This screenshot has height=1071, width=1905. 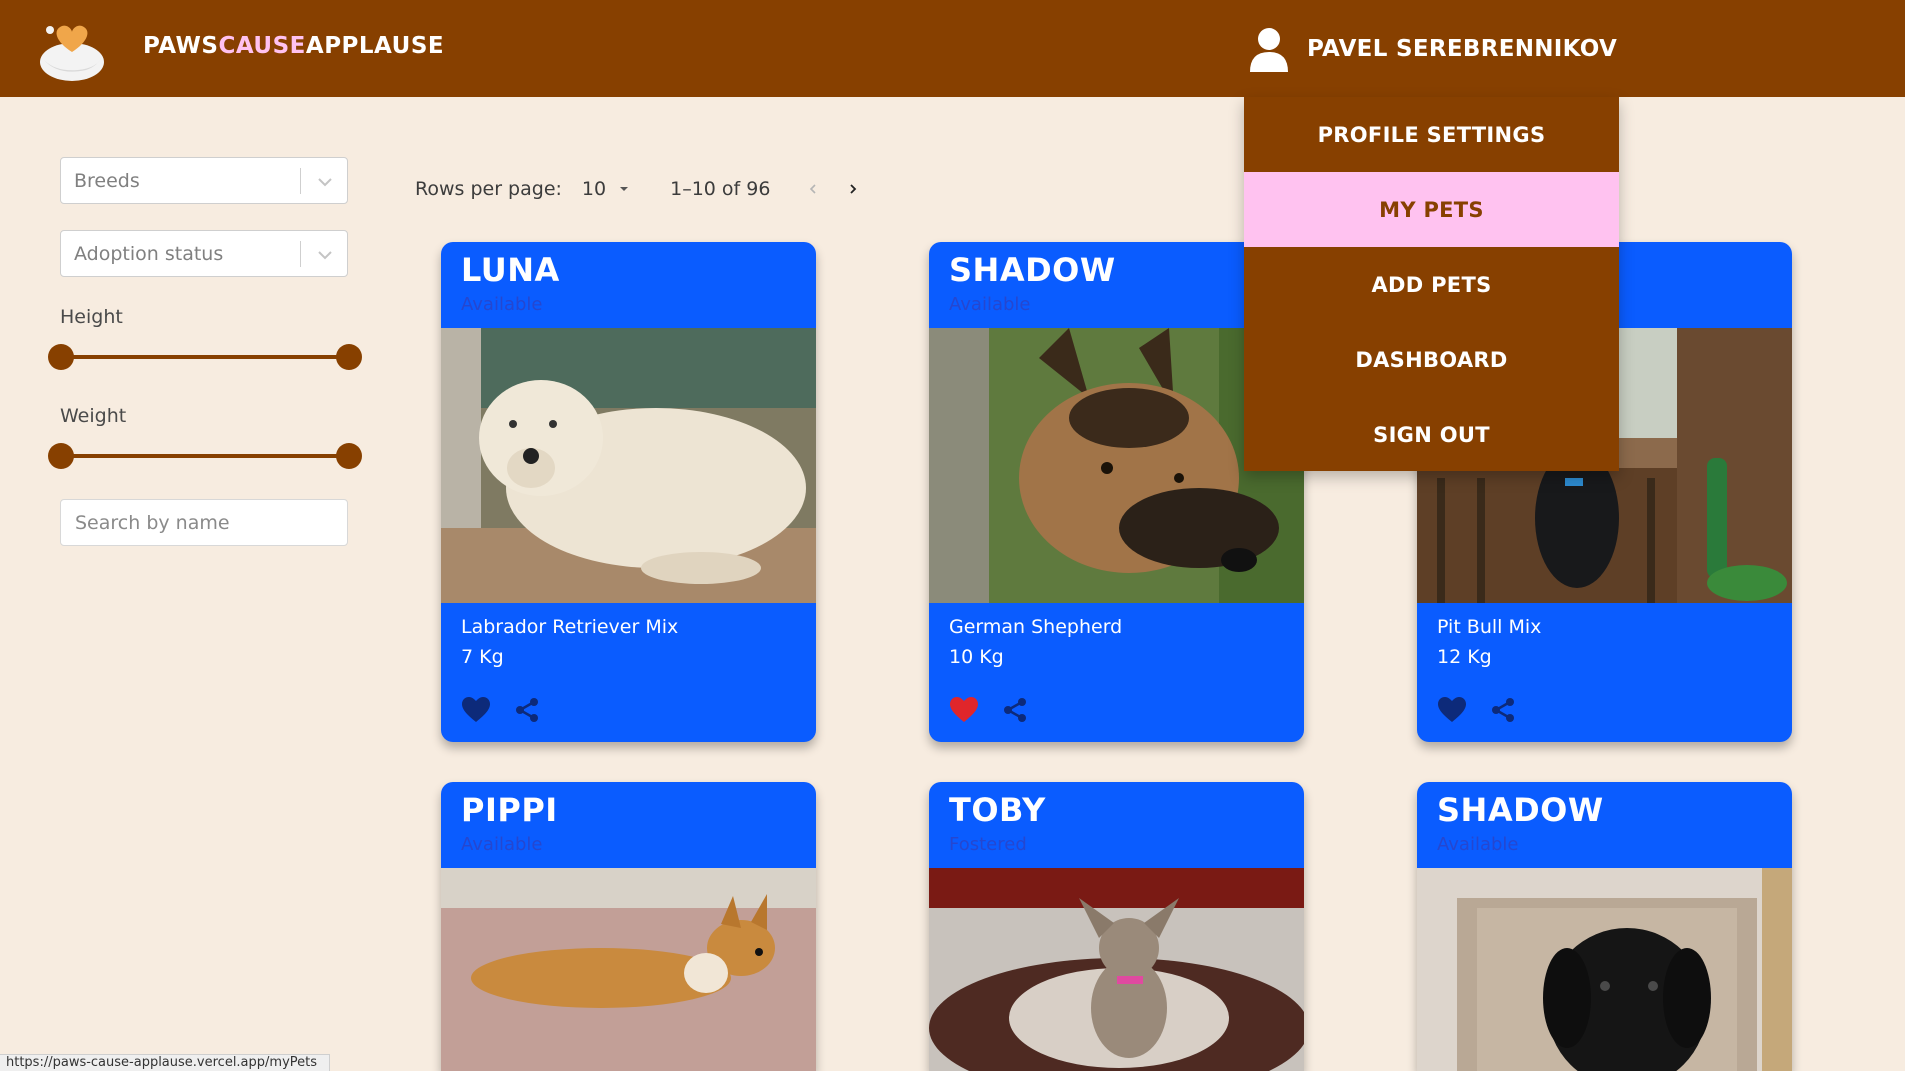 What do you see at coordinates (1489, 627) in the screenshot?
I see `pet-breed: Pit Bull Mix` at bounding box center [1489, 627].